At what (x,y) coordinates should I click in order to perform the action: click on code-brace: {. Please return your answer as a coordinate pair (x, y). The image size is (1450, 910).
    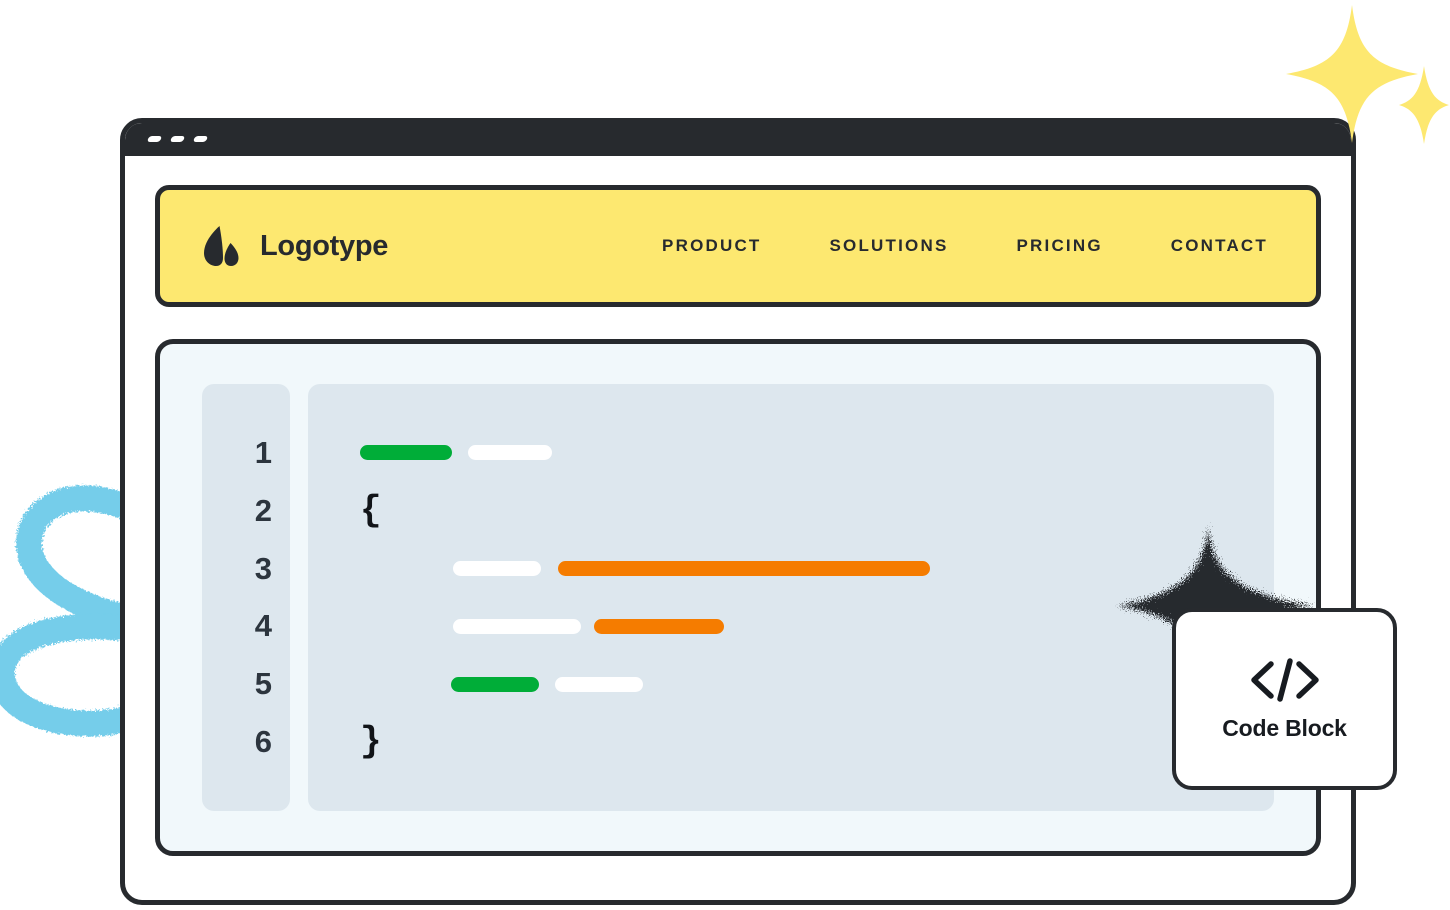
    Looking at the image, I should click on (371, 510).